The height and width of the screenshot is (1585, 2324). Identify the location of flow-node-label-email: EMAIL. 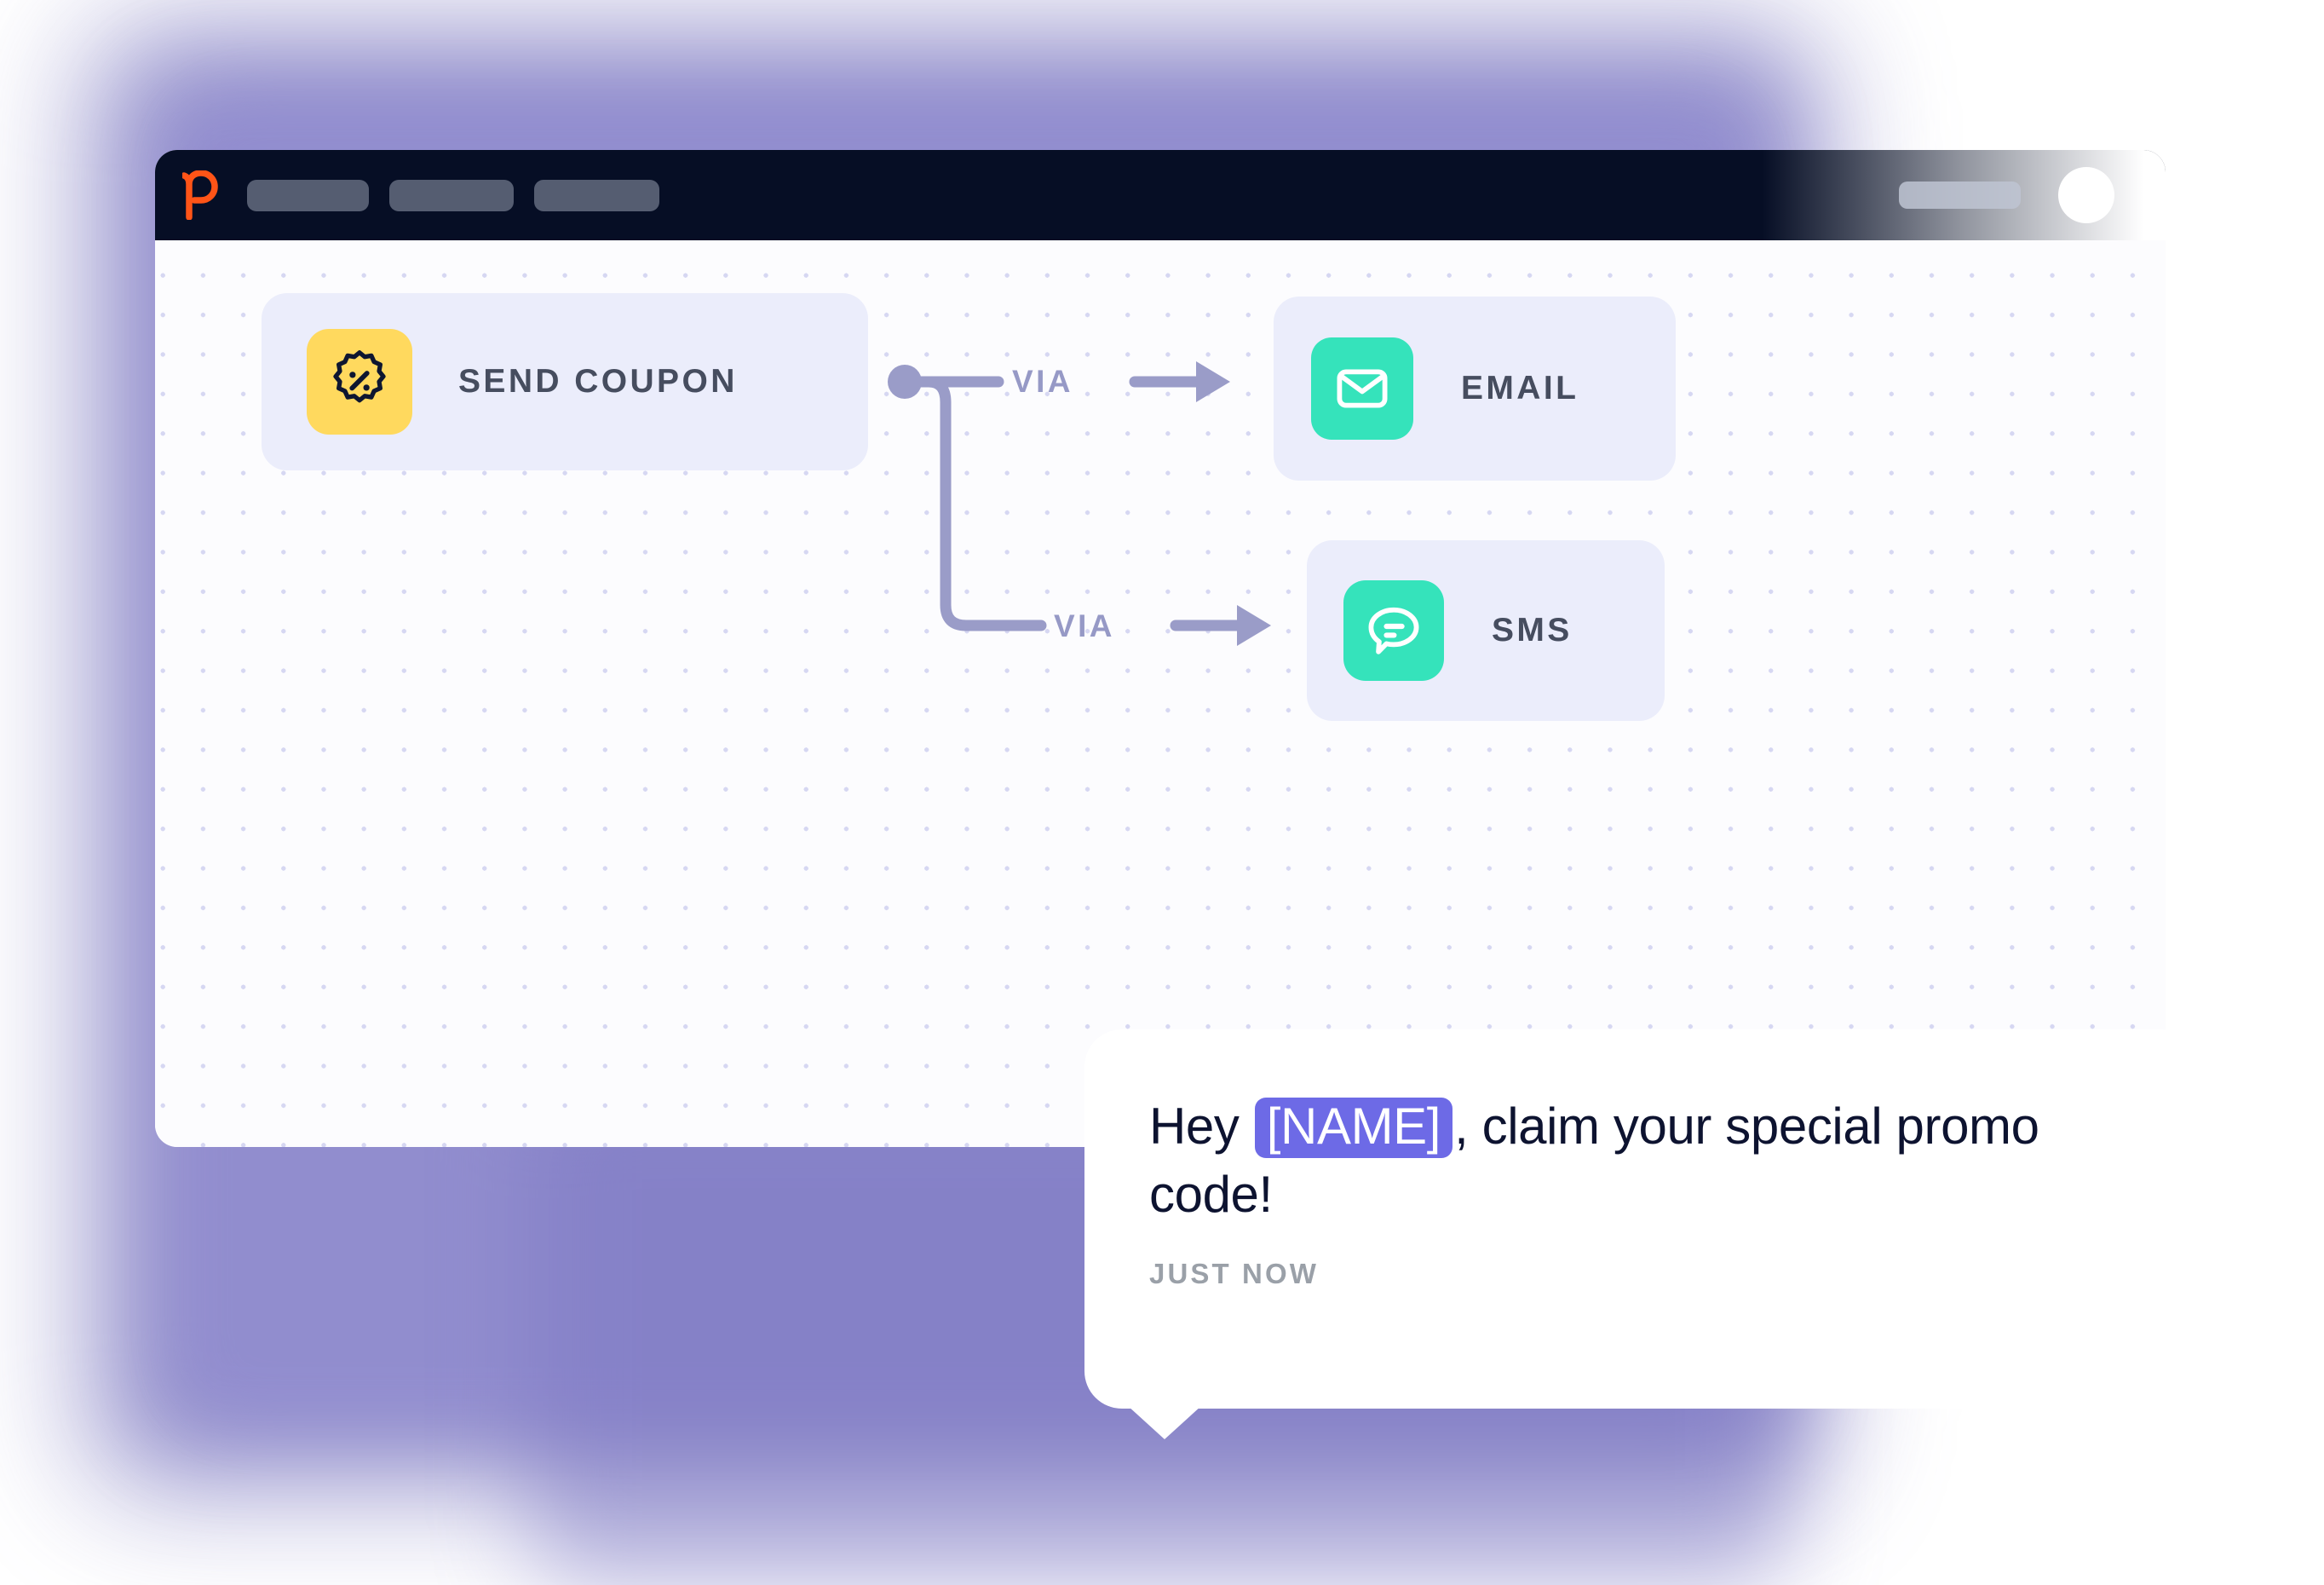
(1520, 388).